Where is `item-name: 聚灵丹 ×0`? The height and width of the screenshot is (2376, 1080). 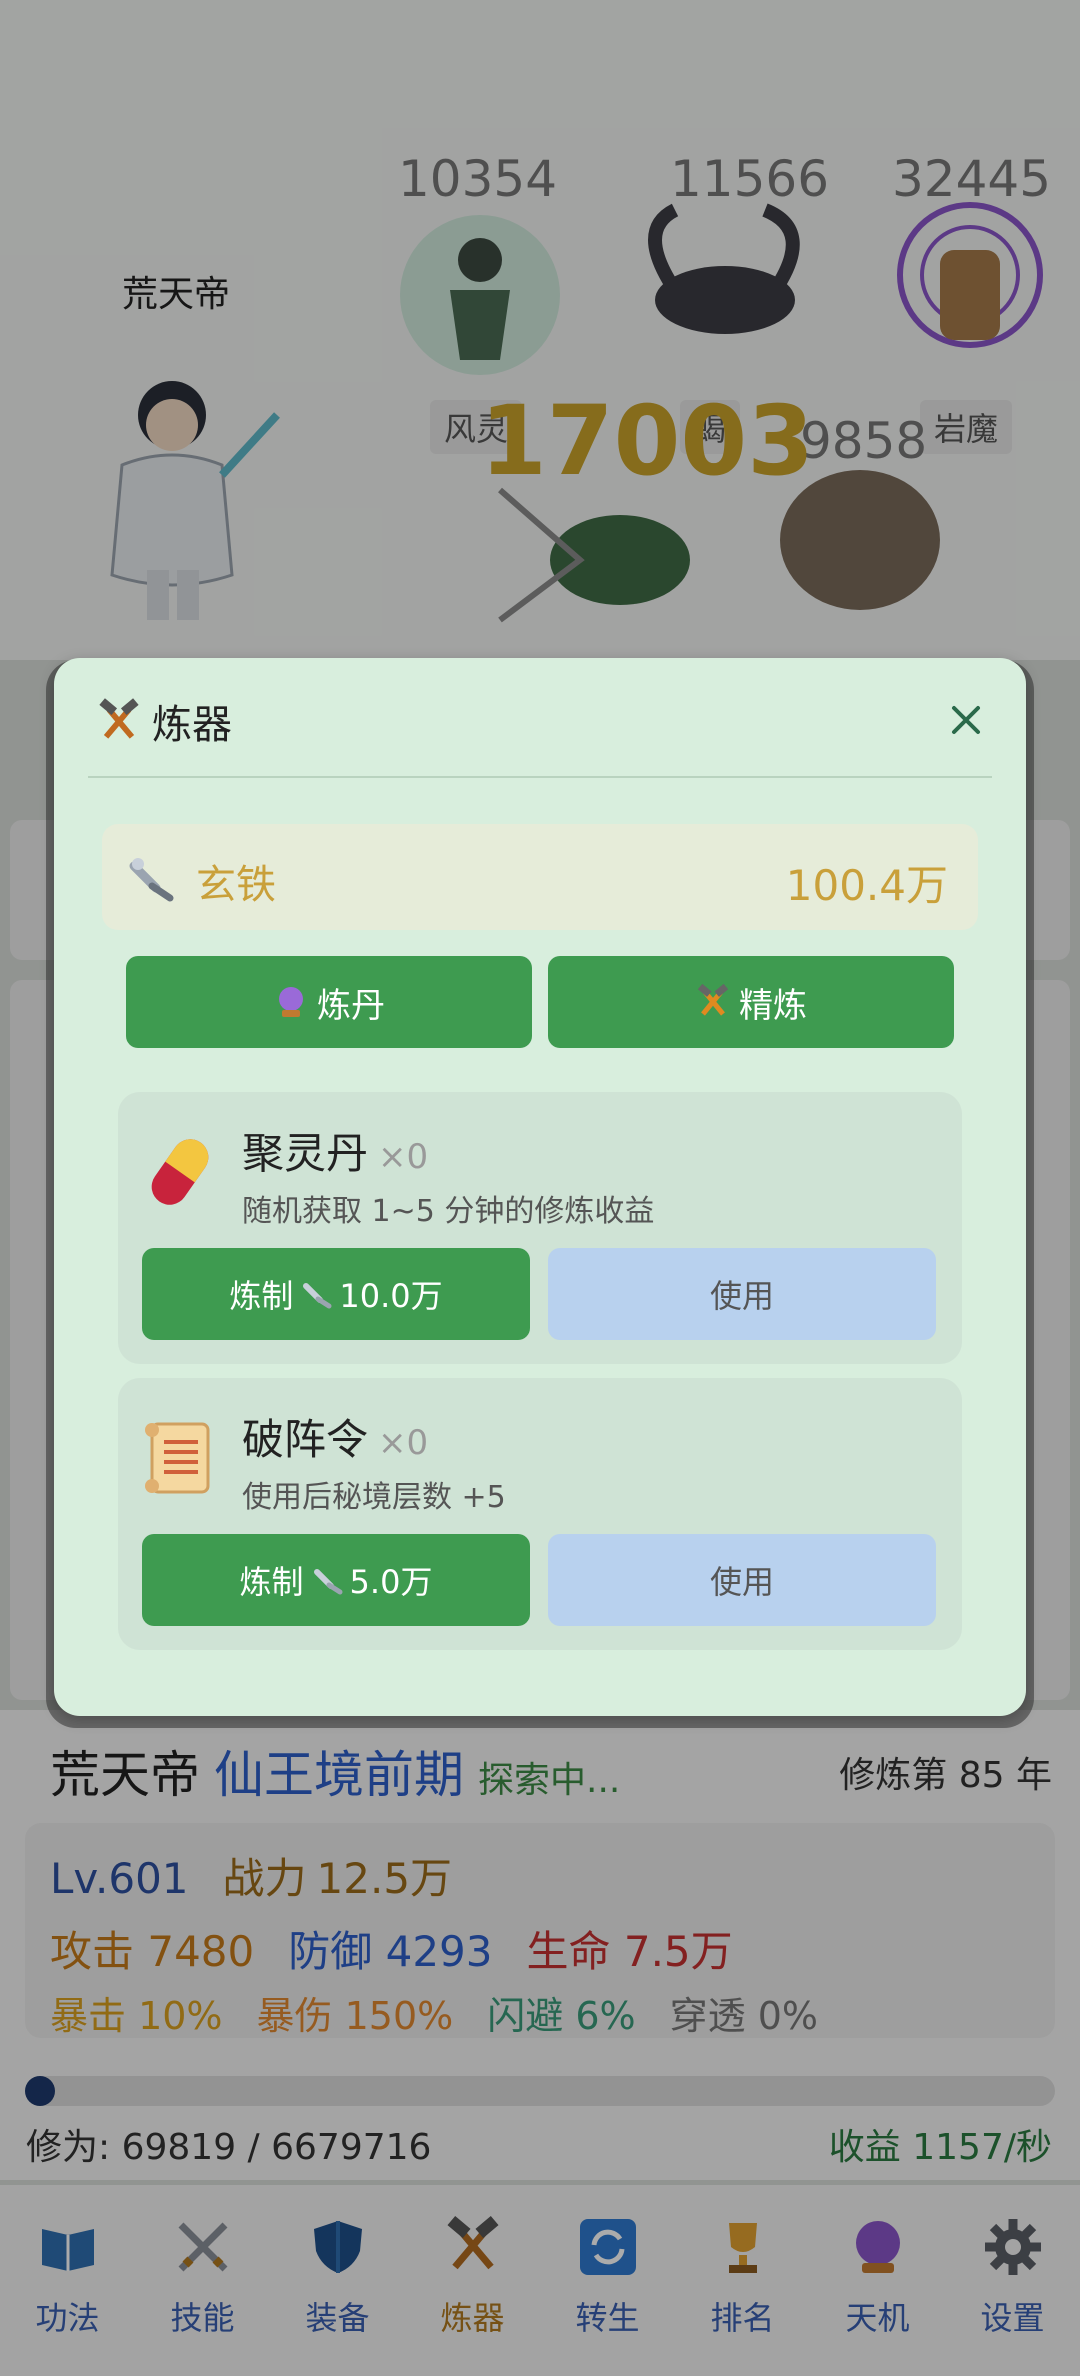
item-name: 聚灵丹 ×0 is located at coordinates (335, 1150).